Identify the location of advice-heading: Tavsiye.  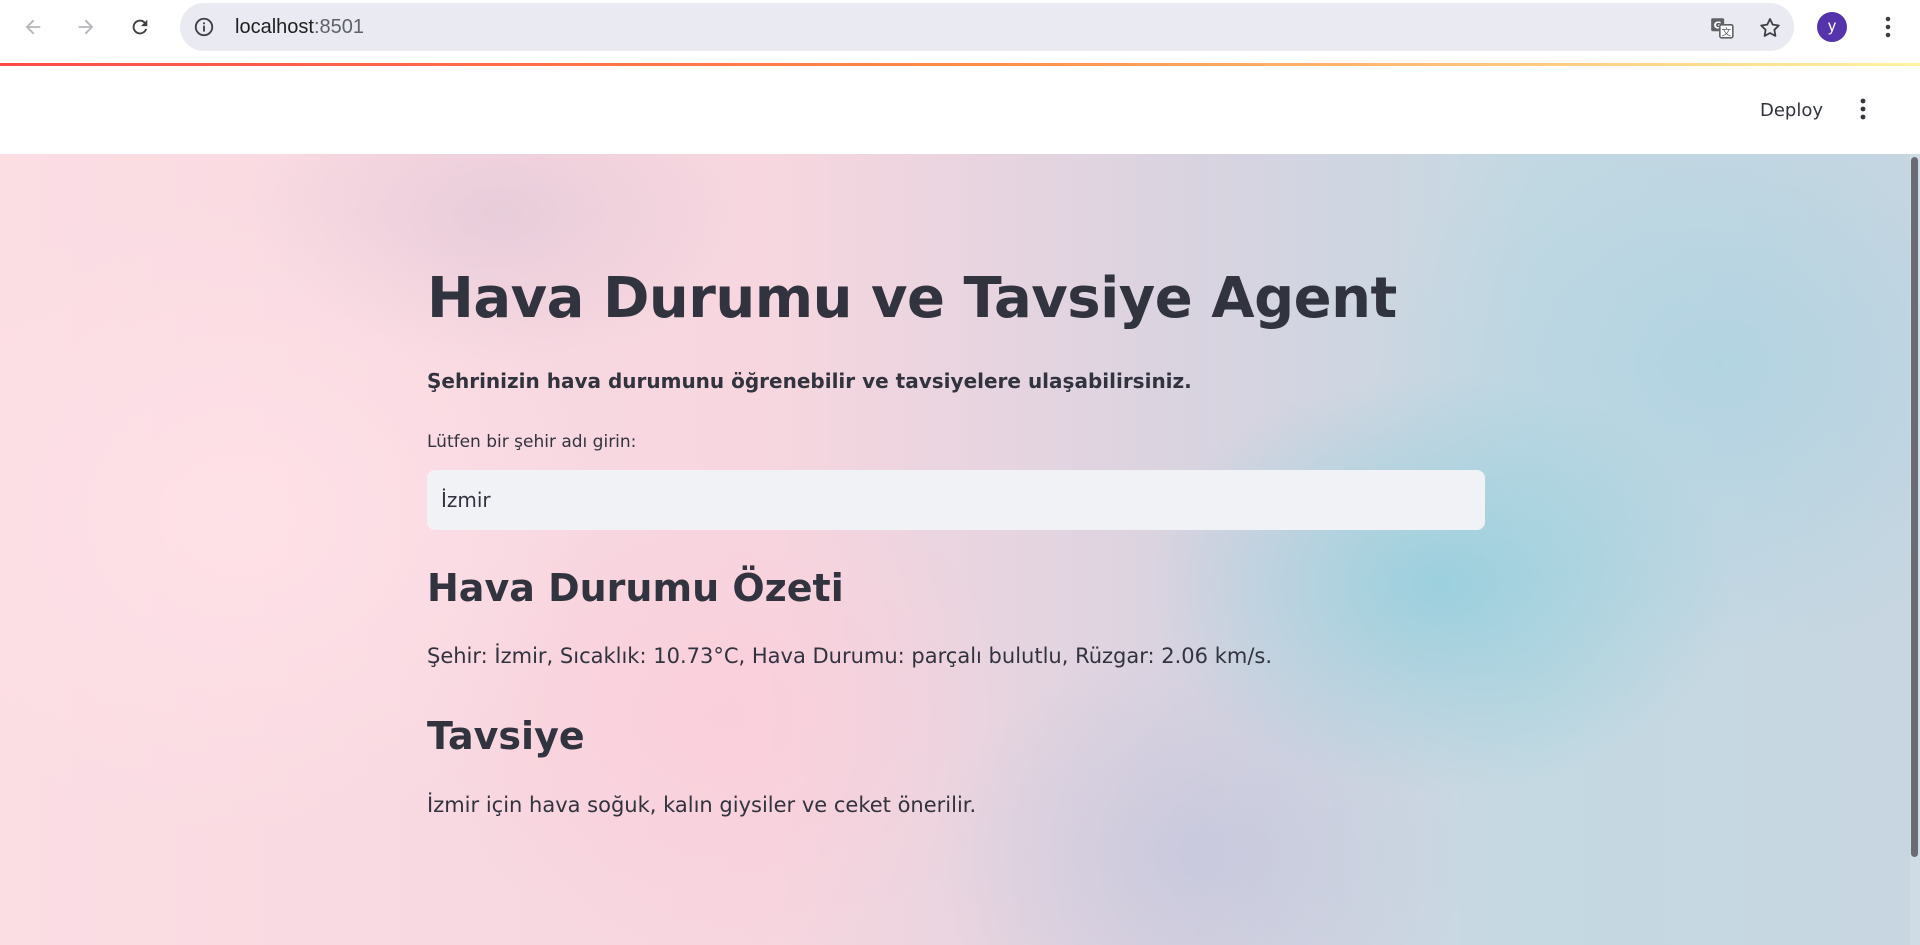
(506, 736).